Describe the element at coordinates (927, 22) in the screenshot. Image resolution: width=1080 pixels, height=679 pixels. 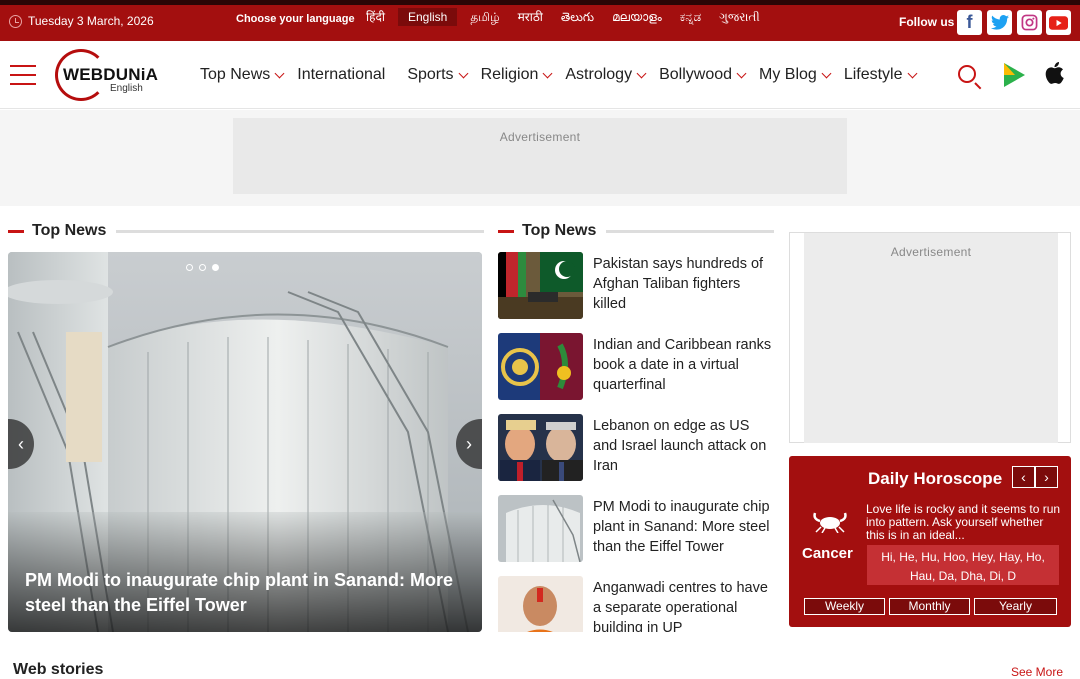
I see `follow-label: Follow us` at that location.